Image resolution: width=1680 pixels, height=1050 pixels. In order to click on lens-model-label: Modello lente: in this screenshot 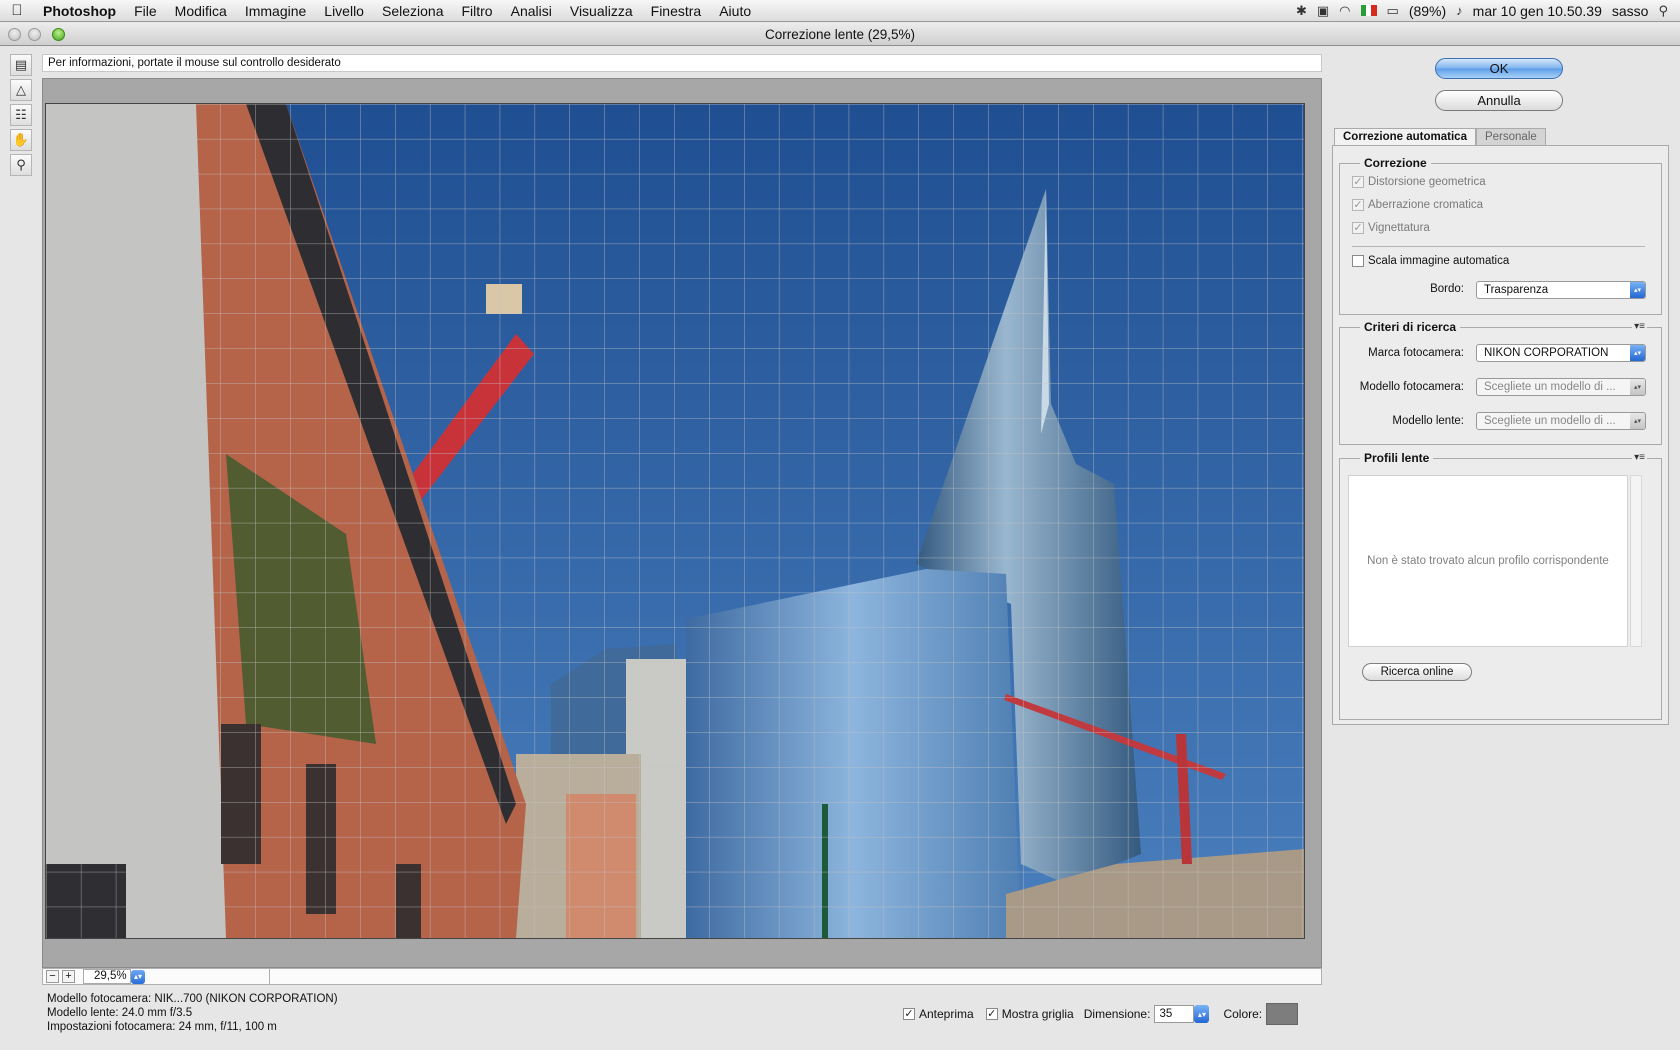, I will do `click(1428, 421)`.